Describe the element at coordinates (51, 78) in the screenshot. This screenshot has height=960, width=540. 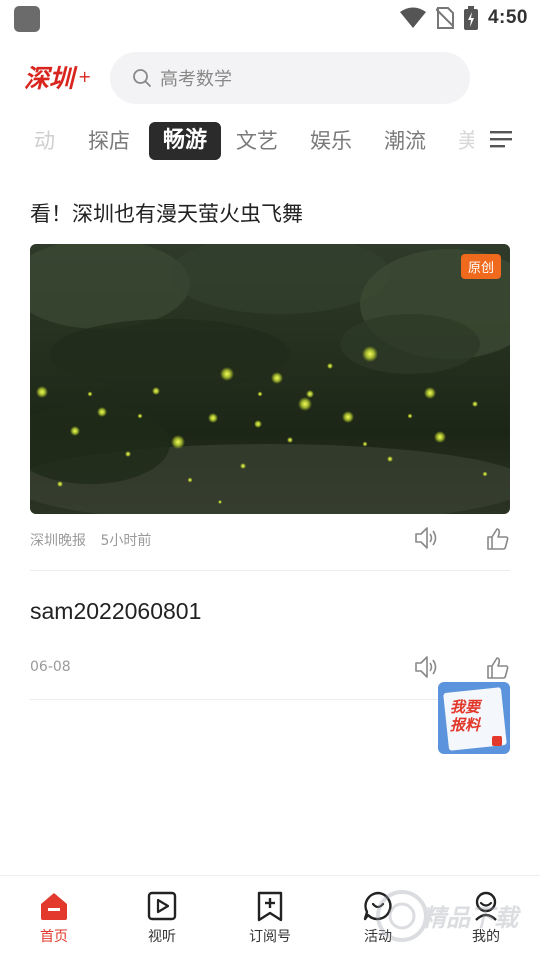
I see `svg-text: 深圳` at that location.